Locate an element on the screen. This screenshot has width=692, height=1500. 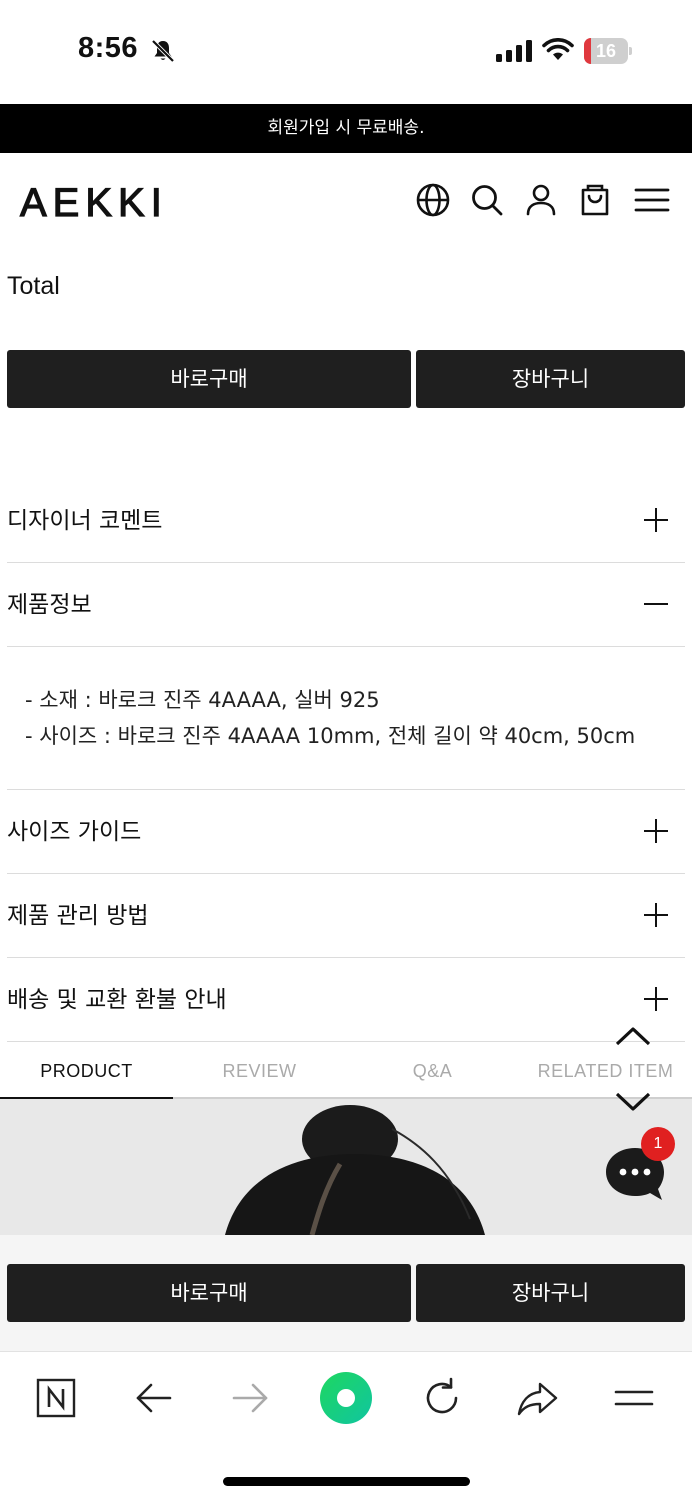
menu-icon is located at coordinates (652, 200).